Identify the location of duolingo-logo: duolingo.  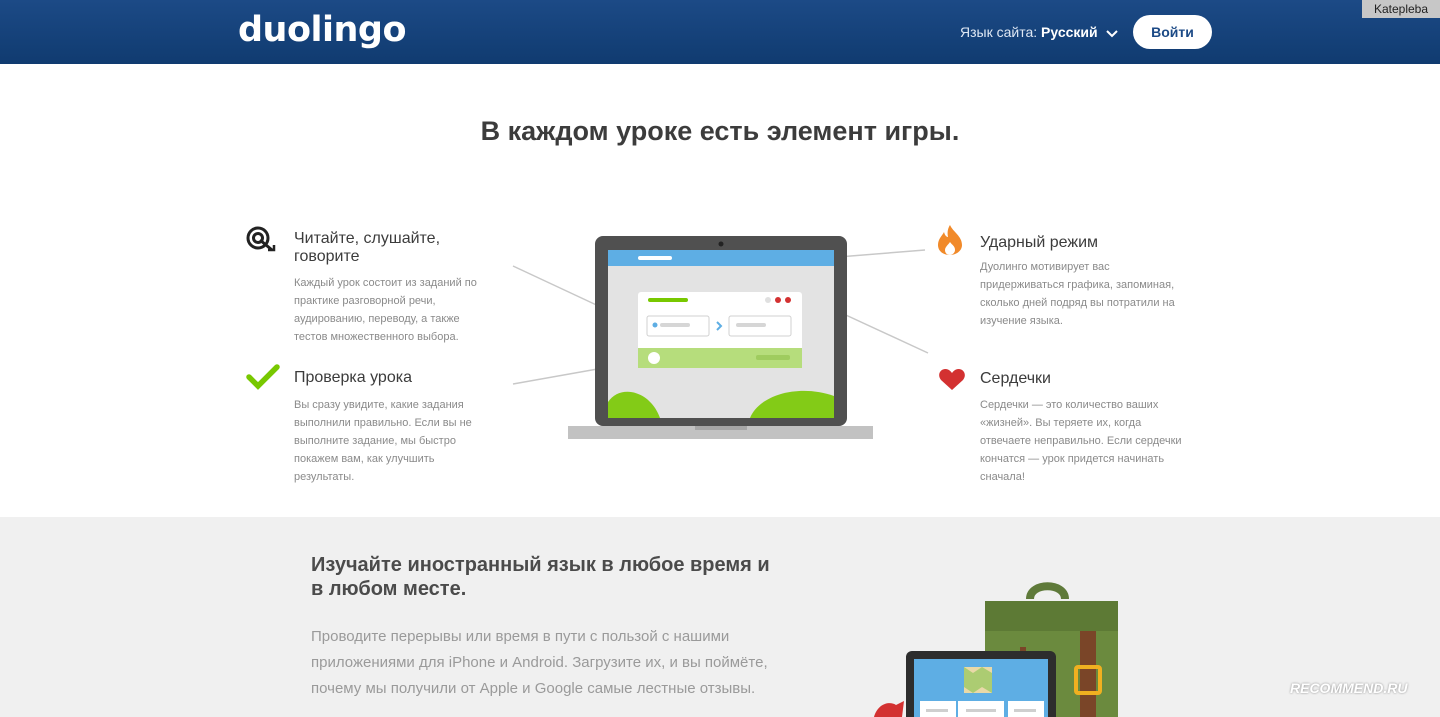
(322, 30).